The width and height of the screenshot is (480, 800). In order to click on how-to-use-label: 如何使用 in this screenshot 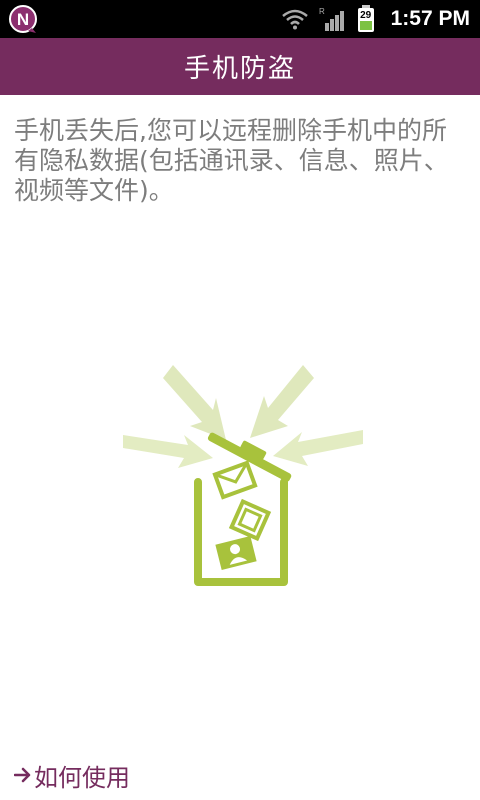, I will do `click(82, 777)`.